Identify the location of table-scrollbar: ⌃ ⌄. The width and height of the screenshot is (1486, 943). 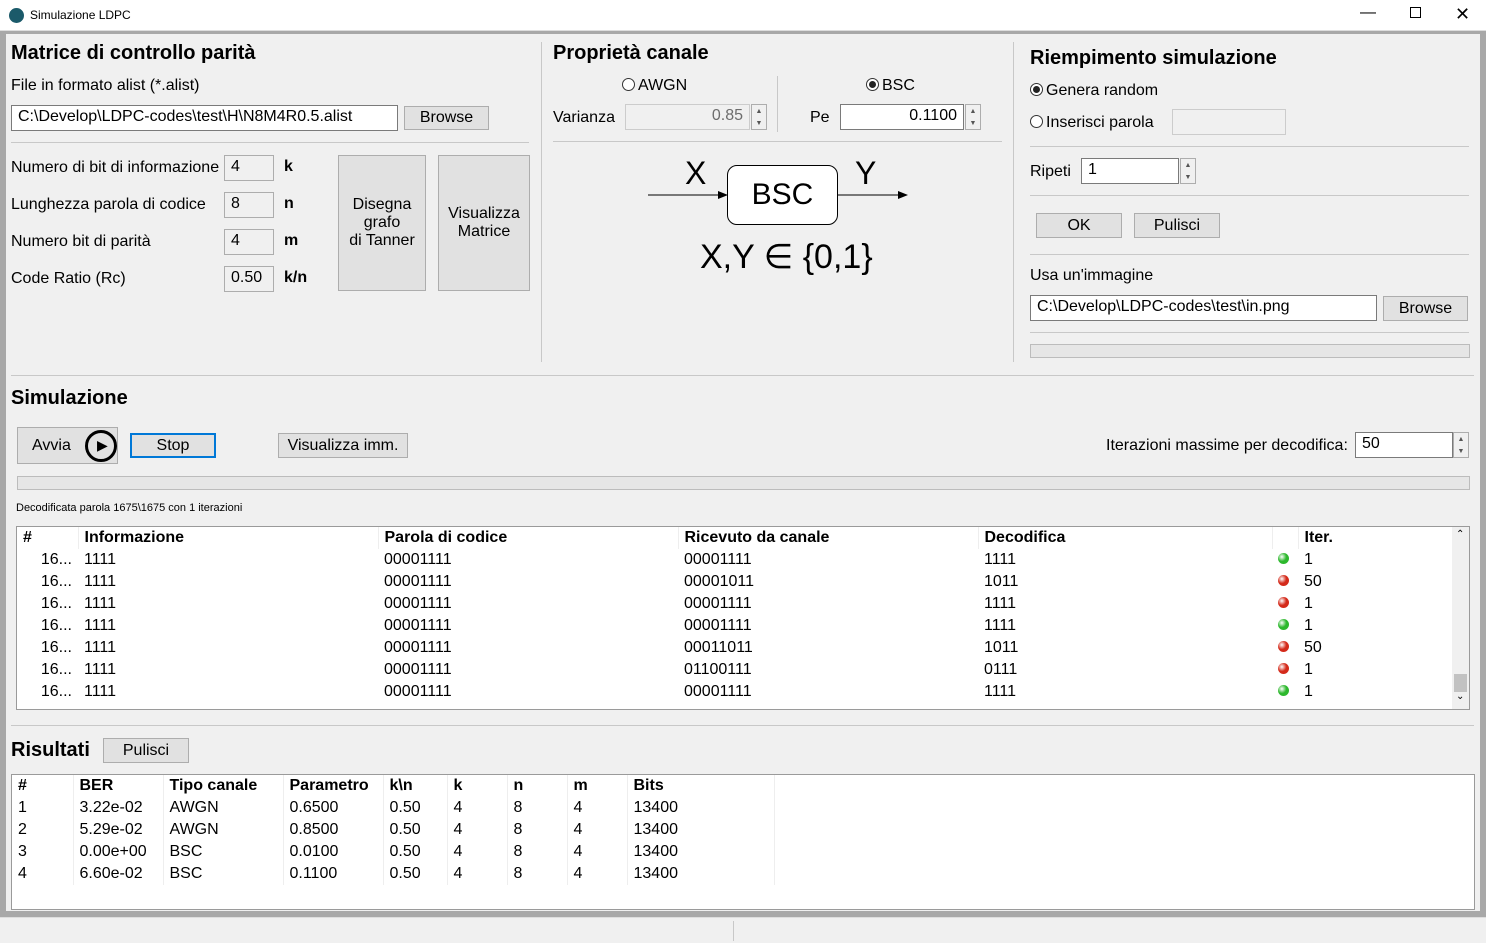
(1460, 618).